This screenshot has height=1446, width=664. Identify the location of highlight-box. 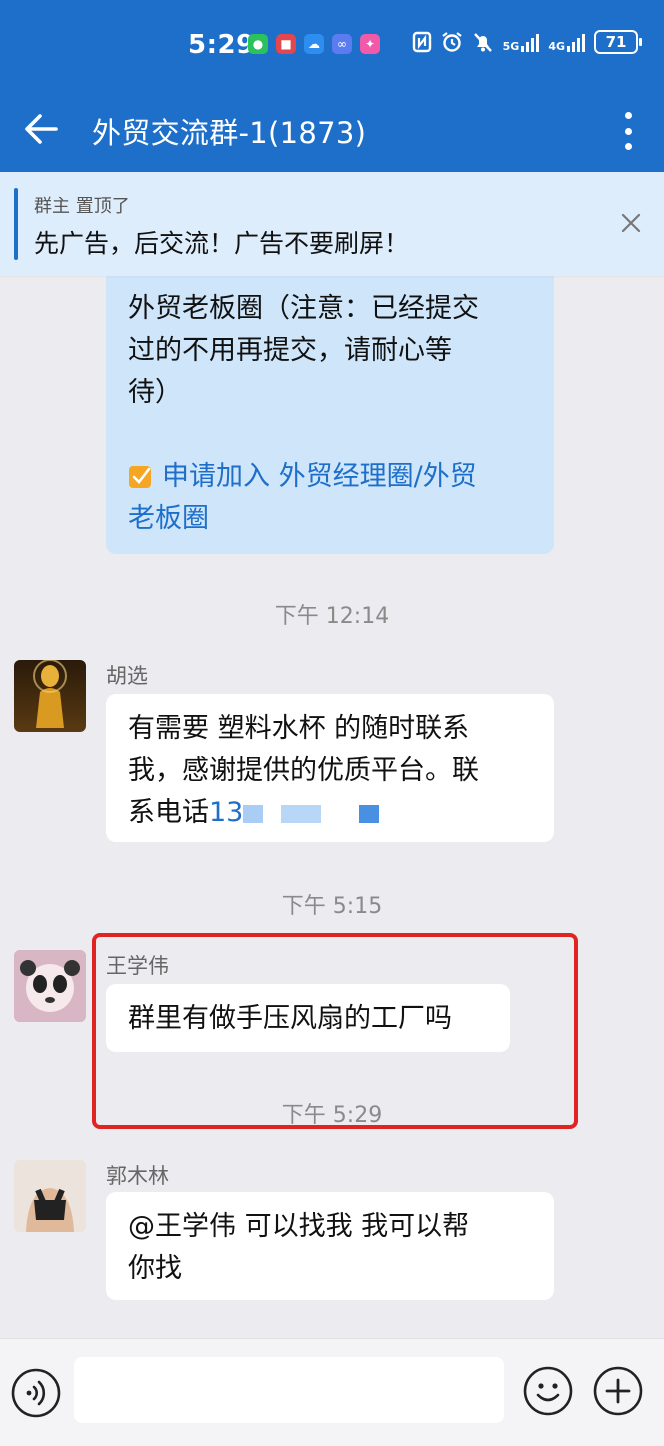
(335, 1031).